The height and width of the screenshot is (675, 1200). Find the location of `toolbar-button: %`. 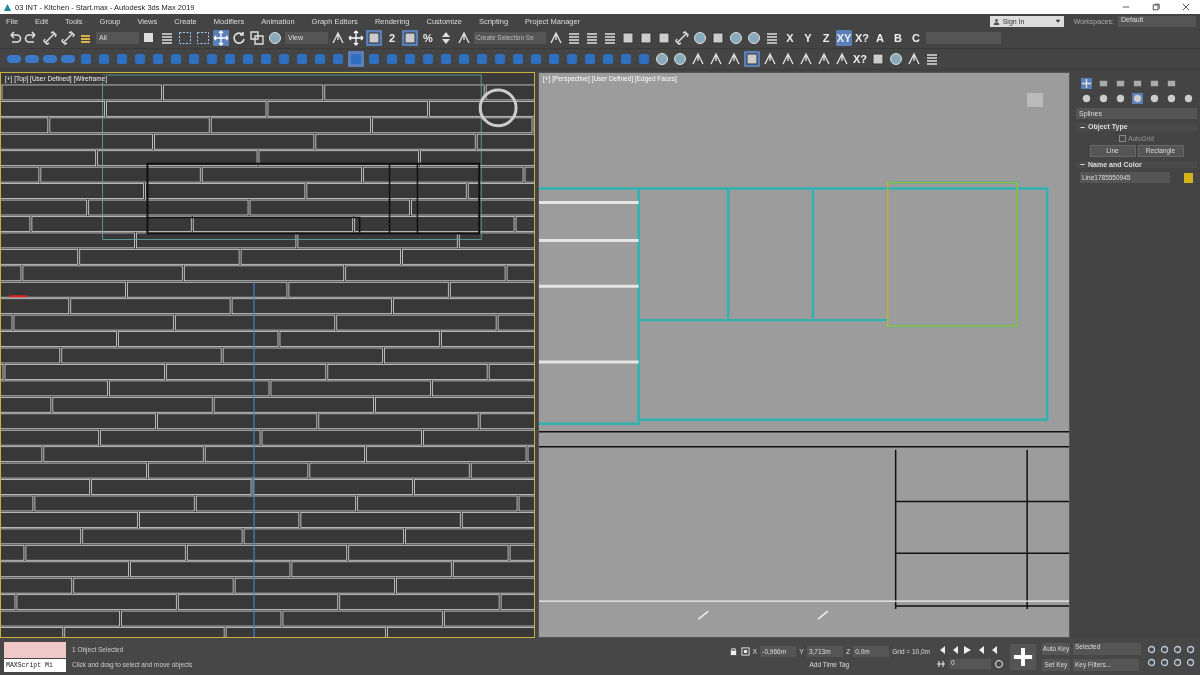

toolbar-button: % is located at coordinates (428, 38).